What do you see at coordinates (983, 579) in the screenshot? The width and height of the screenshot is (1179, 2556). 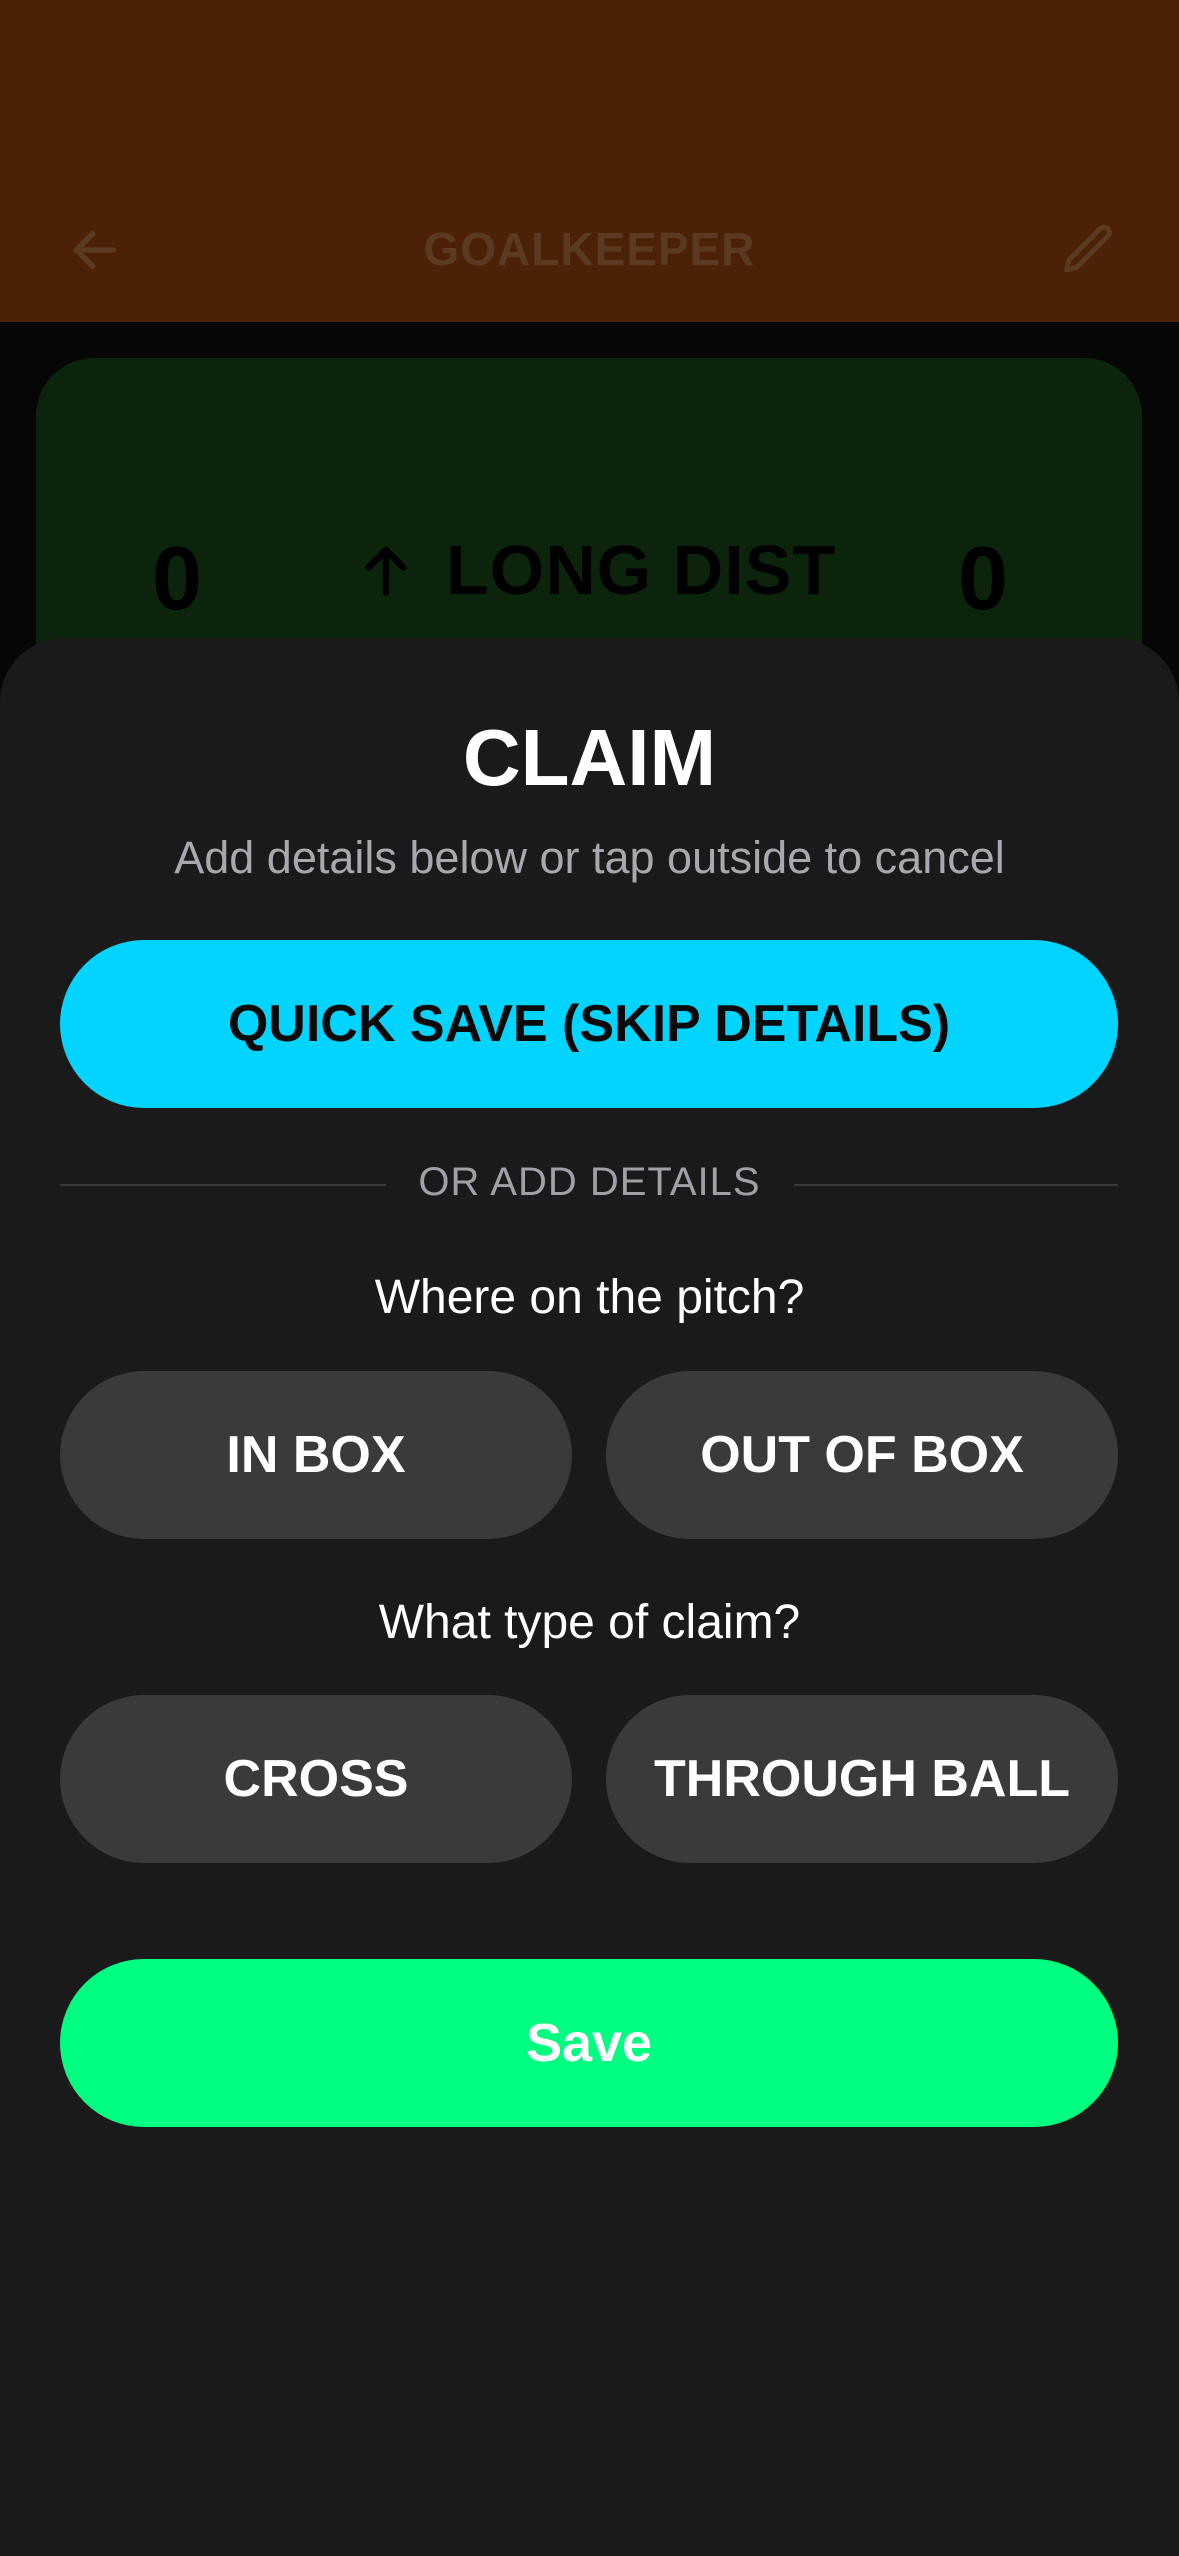 I see `stat-right-value: 0` at bounding box center [983, 579].